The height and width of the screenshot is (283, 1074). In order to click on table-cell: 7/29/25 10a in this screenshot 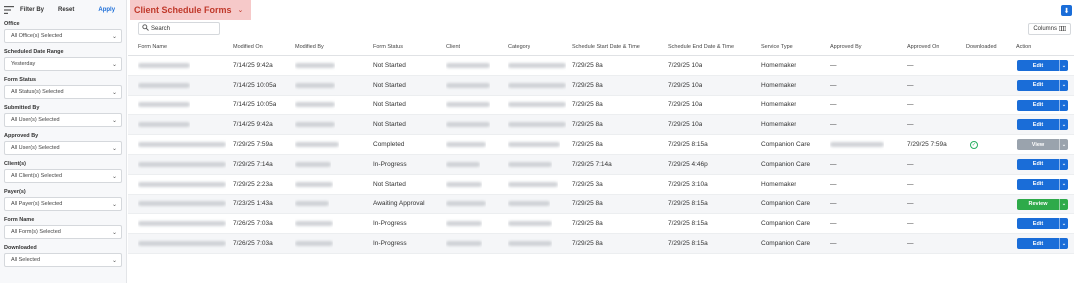, I will do `click(685, 105)`.